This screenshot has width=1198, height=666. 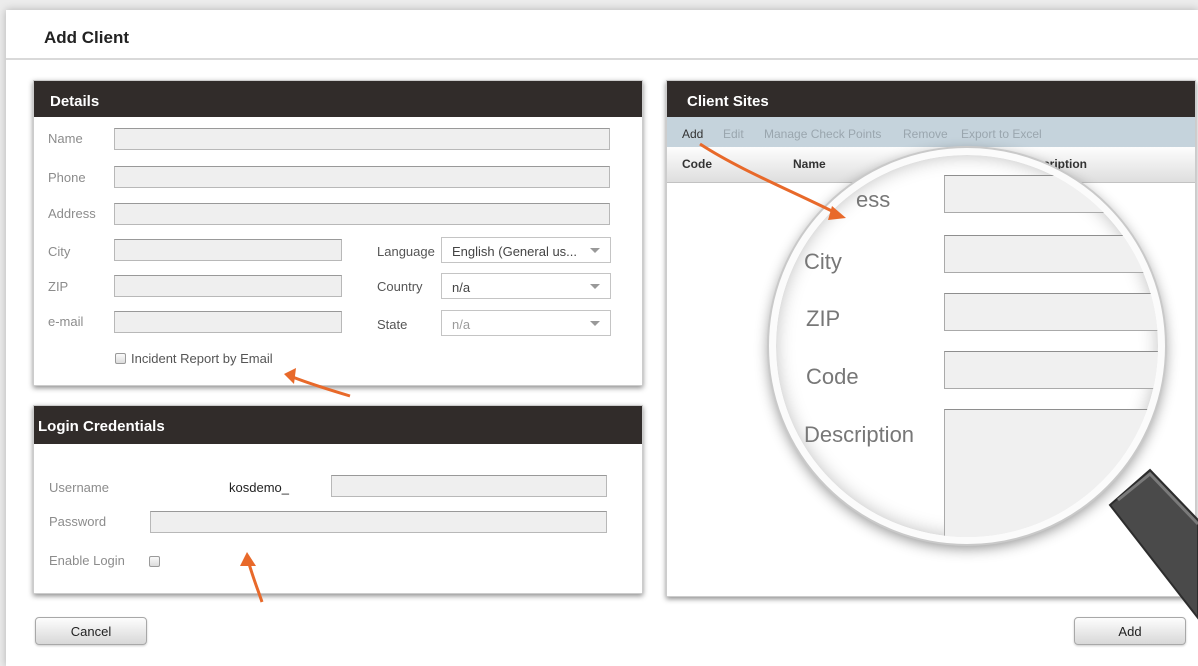 I want to click on username-input, so click(x=469, y=486).